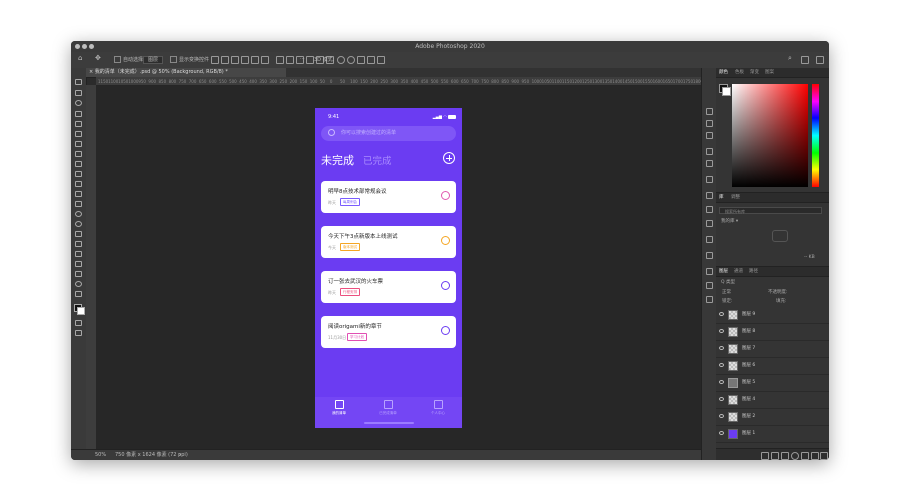  Describe the element at coordinates (709, 111) in the screenshot. I see `history-panel-icon` at that location.